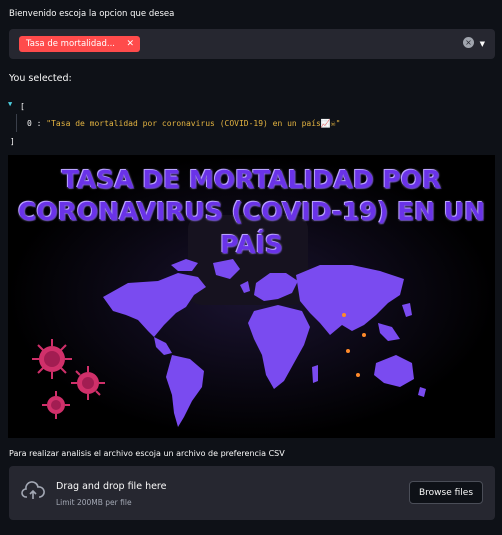 The height and width of the screenshot is (535, 502). What do you see at coordinates (468, 42) in the screenshot?
I see `clear-icon: ×` at bounding box center [468, 42].